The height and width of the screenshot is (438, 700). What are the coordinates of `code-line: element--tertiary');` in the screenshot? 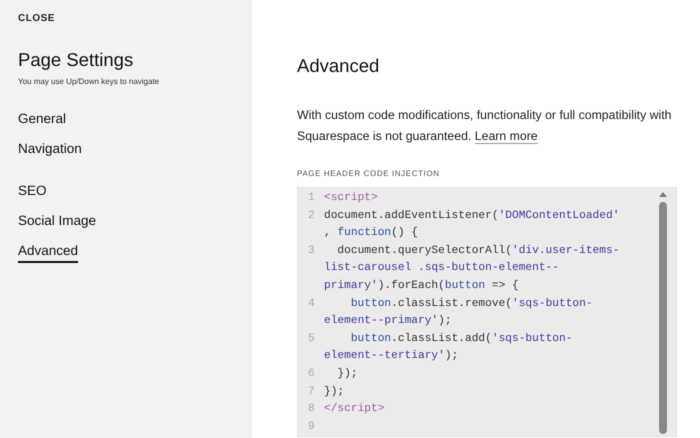 It's located at (391, 356).